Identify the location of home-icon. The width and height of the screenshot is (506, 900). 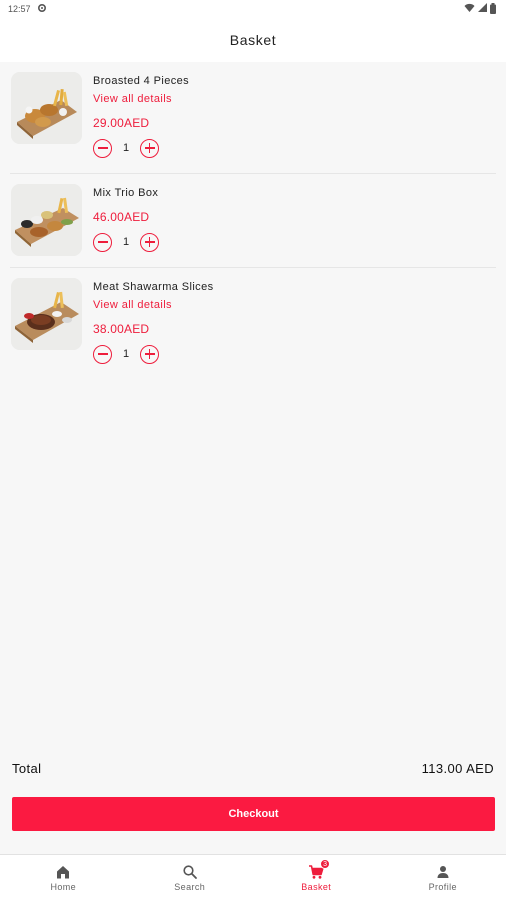
(63, 872).